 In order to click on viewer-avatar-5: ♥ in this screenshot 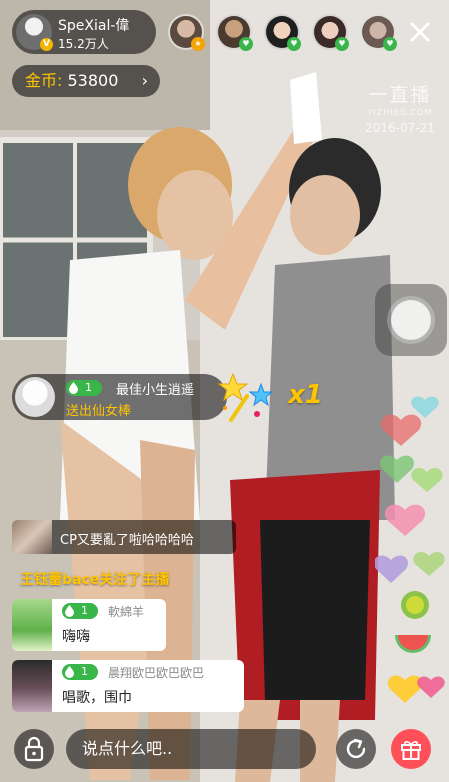, I will do `click(378, 32)`.